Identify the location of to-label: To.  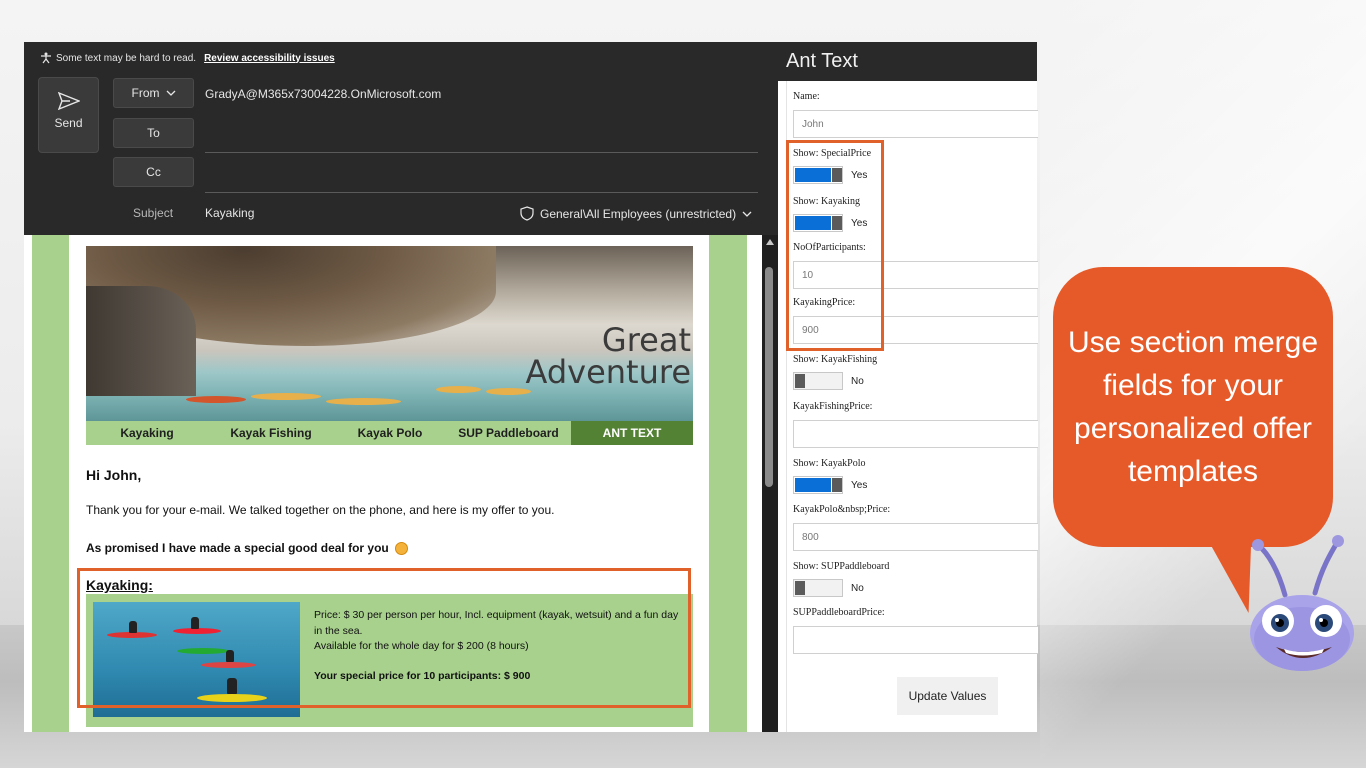
(153, 133).